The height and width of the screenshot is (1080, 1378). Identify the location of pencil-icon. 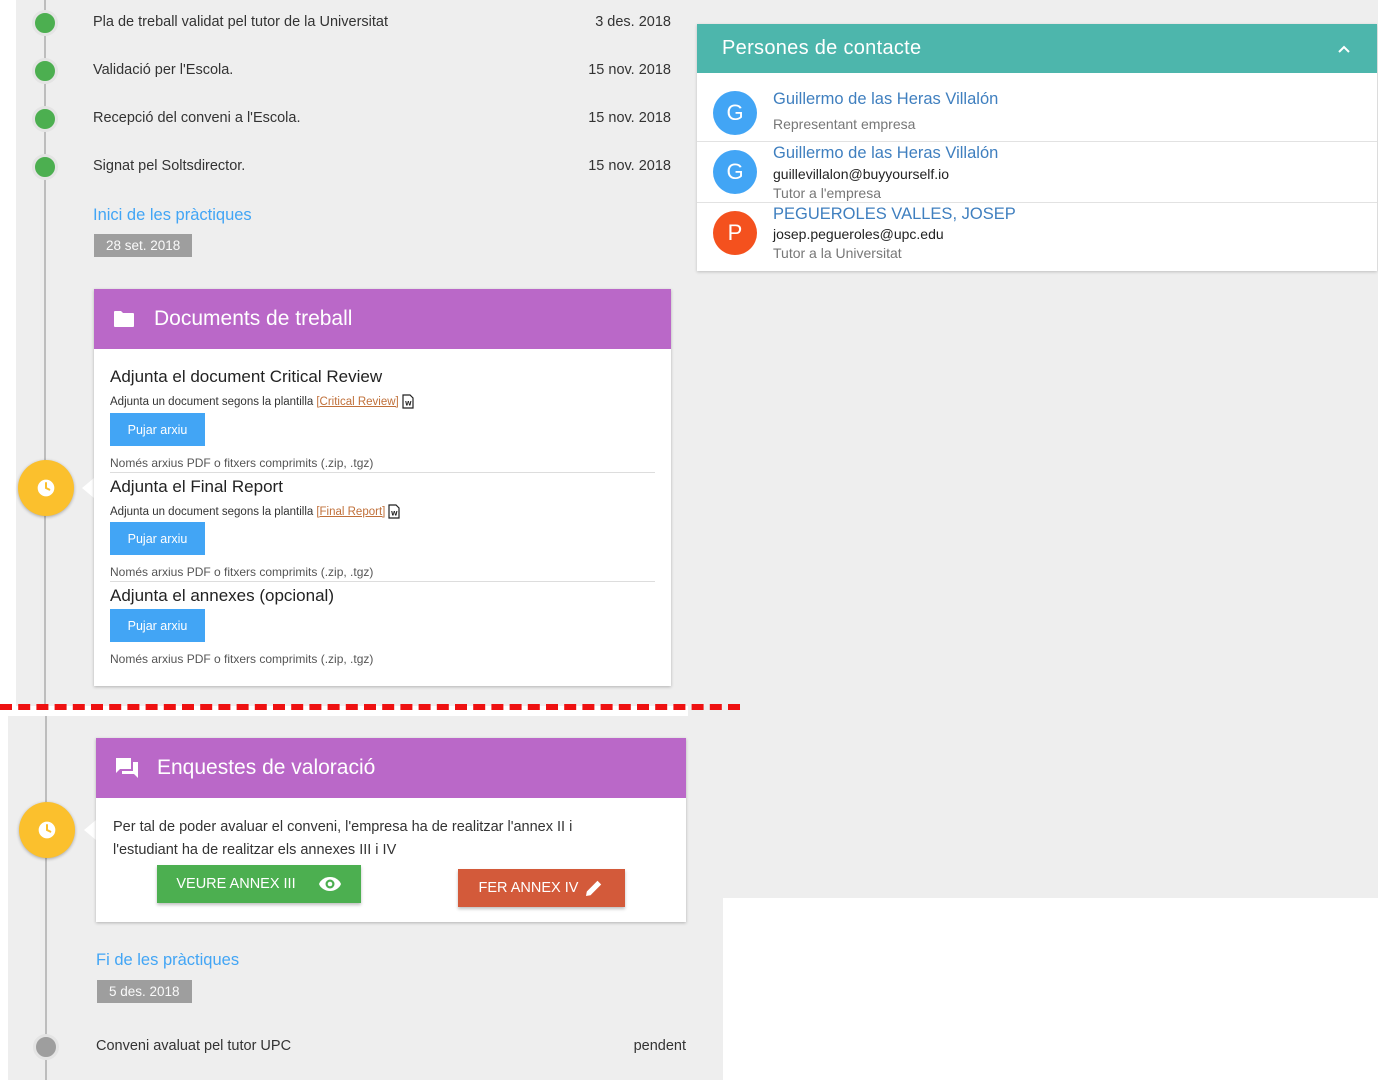
(594, 888).